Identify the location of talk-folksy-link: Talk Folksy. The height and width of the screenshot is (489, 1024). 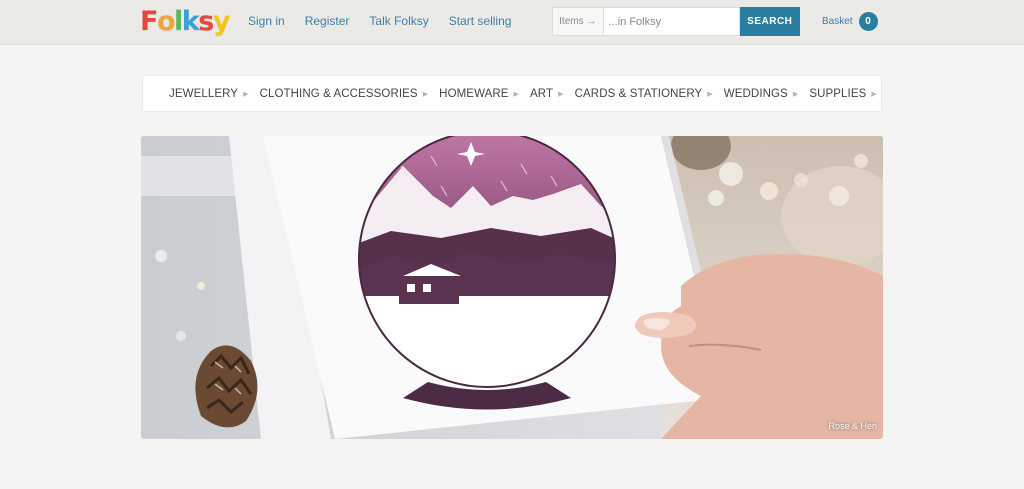
(398, 21).